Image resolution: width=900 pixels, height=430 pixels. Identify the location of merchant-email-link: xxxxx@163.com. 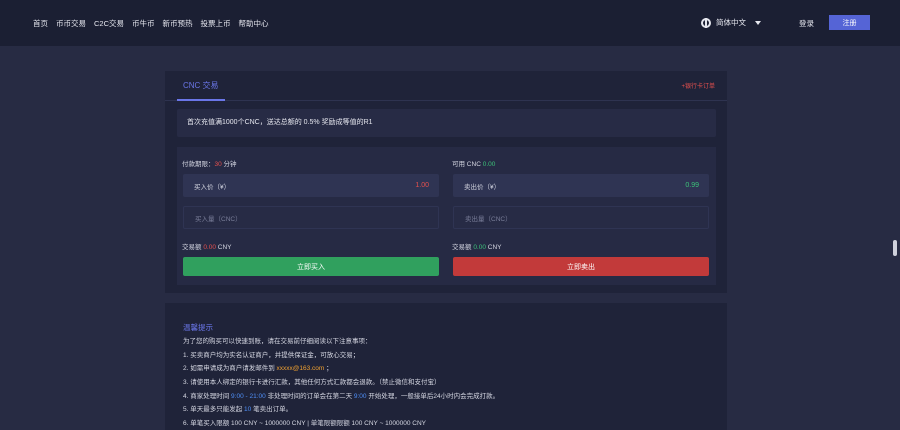
(301, 368).